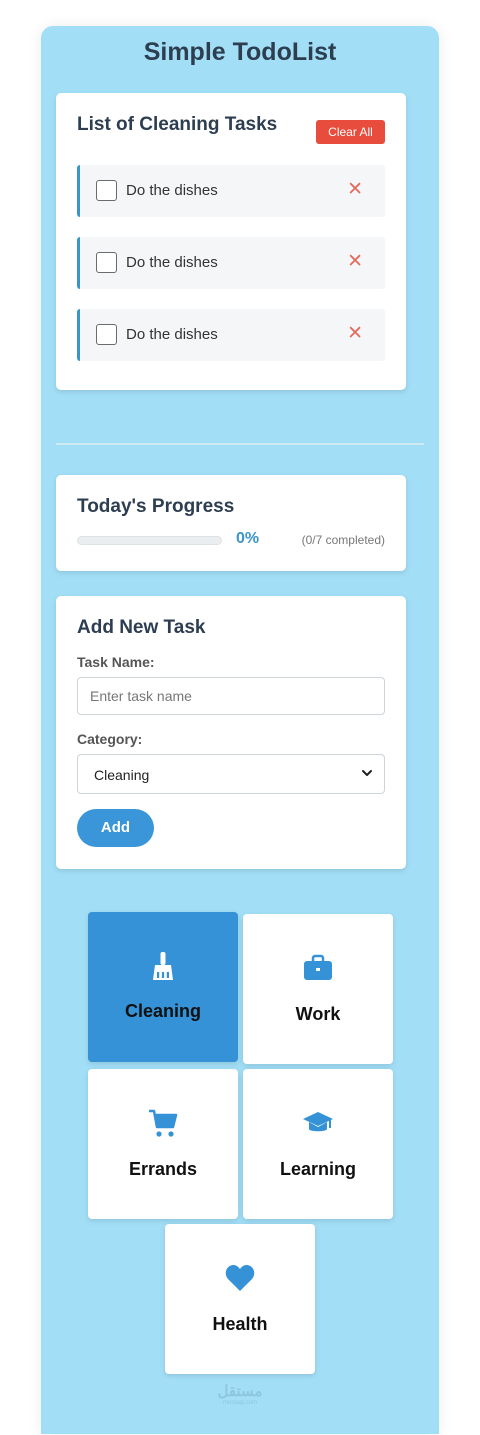 The height and width of the screenshot is (1435, 480). What do you see at coordinates (239, 1403) in the screenshot?
I see `watermark-logo-sub: mostaql.com` at bounding box center [239, 1403].